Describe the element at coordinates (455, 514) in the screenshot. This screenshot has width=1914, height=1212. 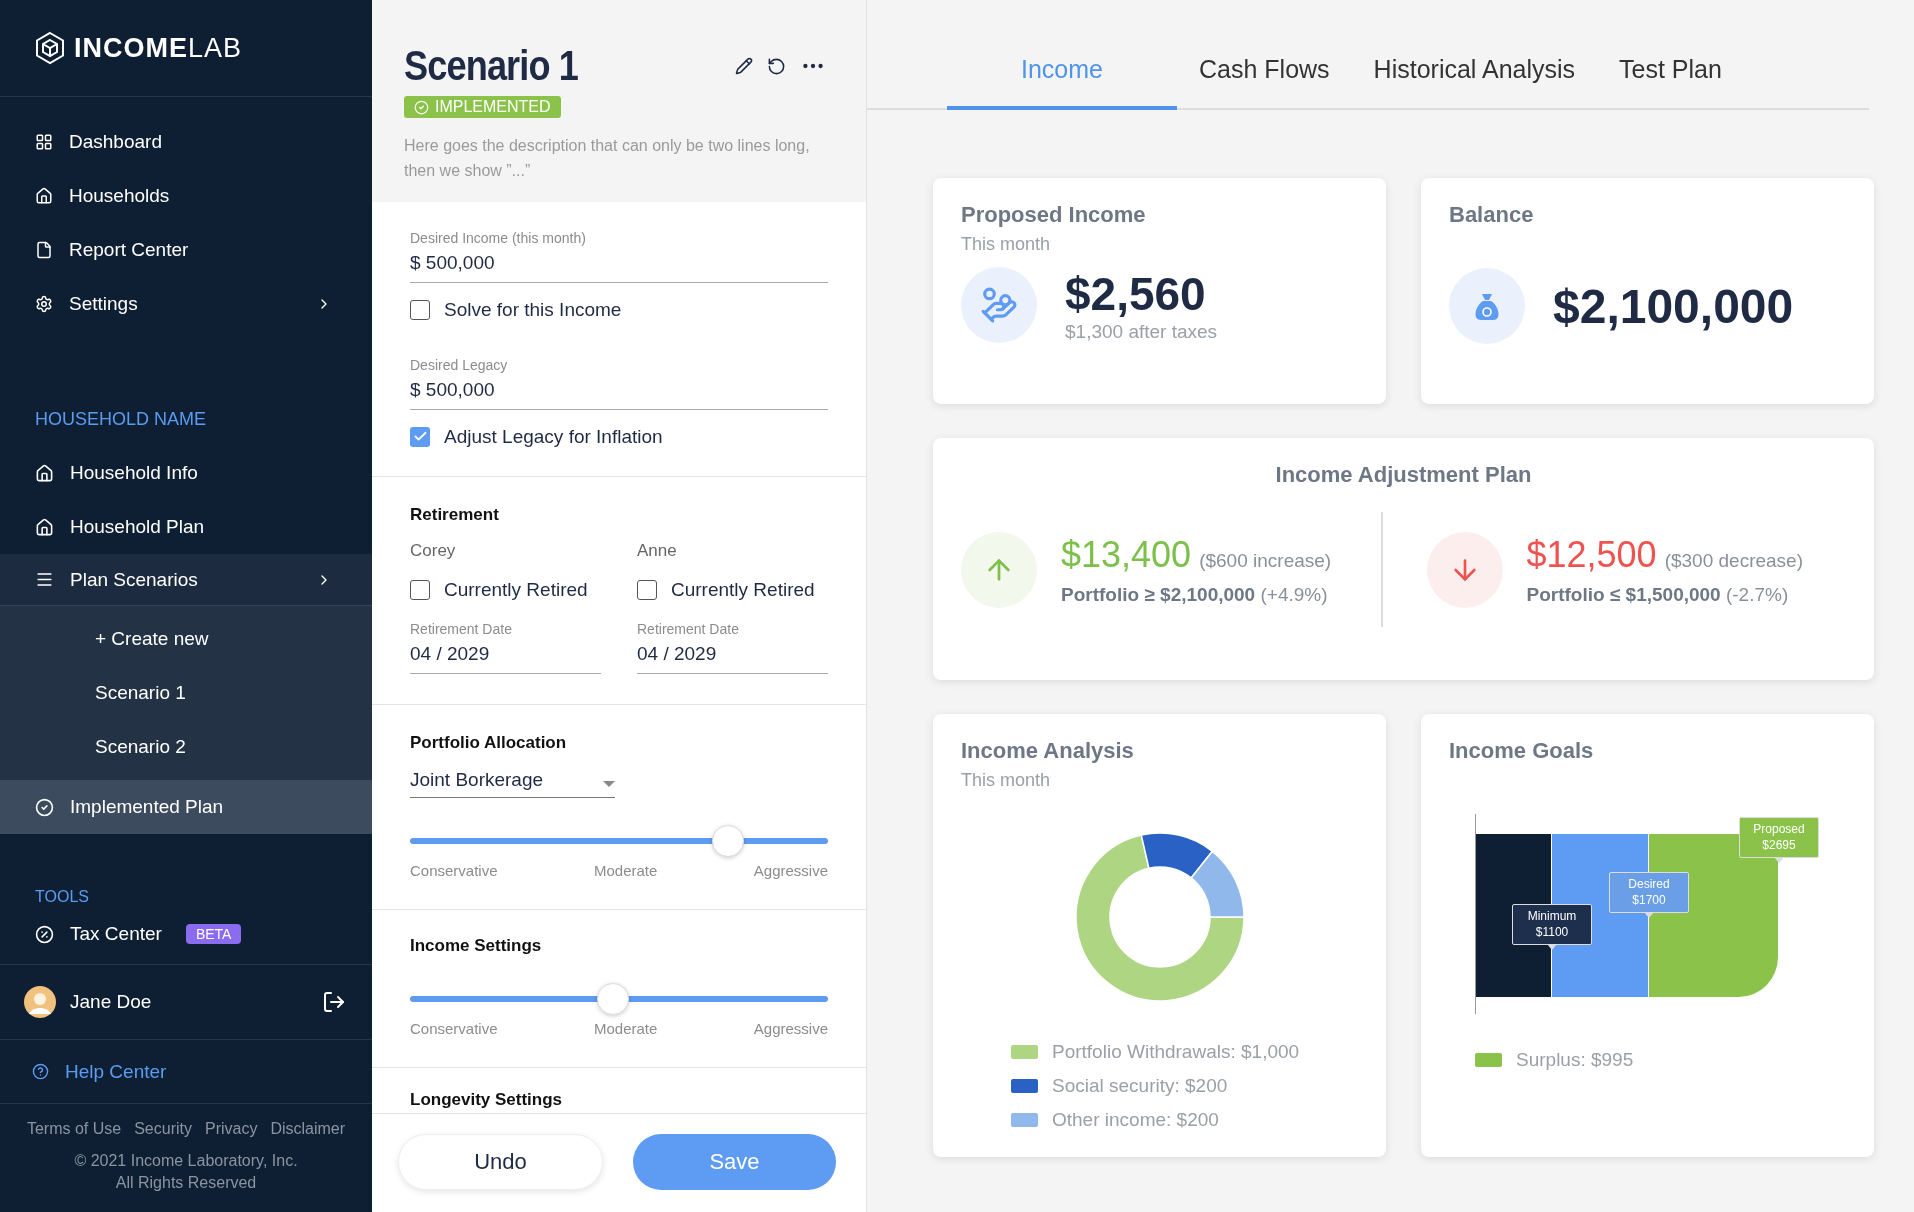
I see `section-heading: Retirement` at that location.